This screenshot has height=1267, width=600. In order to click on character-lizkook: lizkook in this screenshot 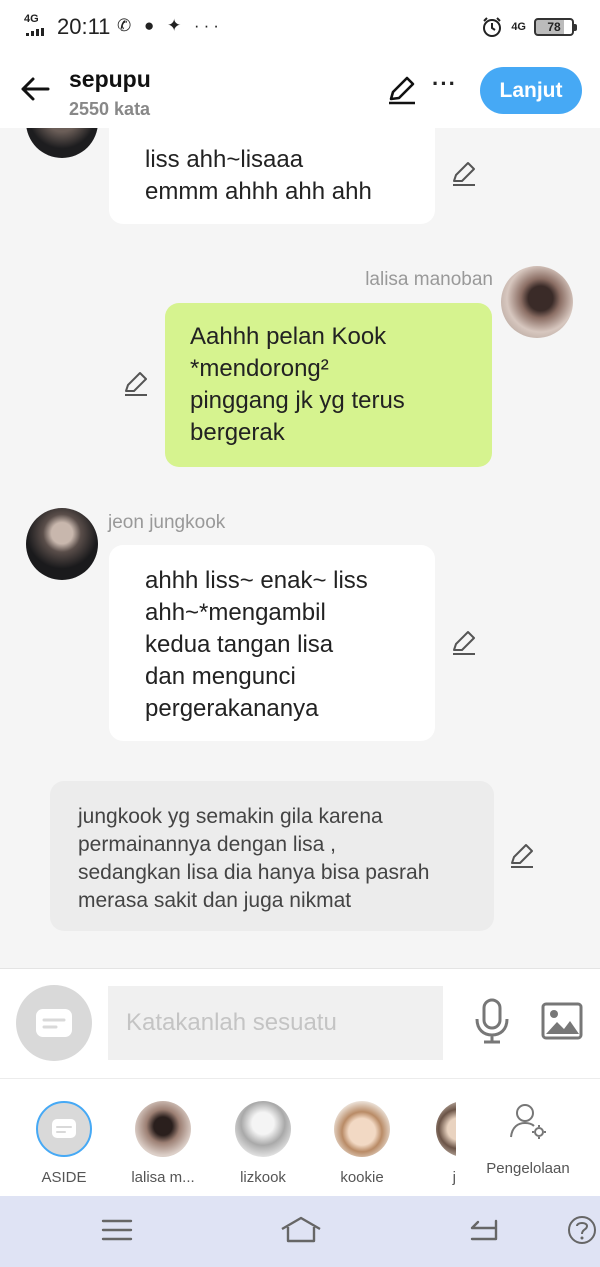, I will do `click(263, 1143)`.